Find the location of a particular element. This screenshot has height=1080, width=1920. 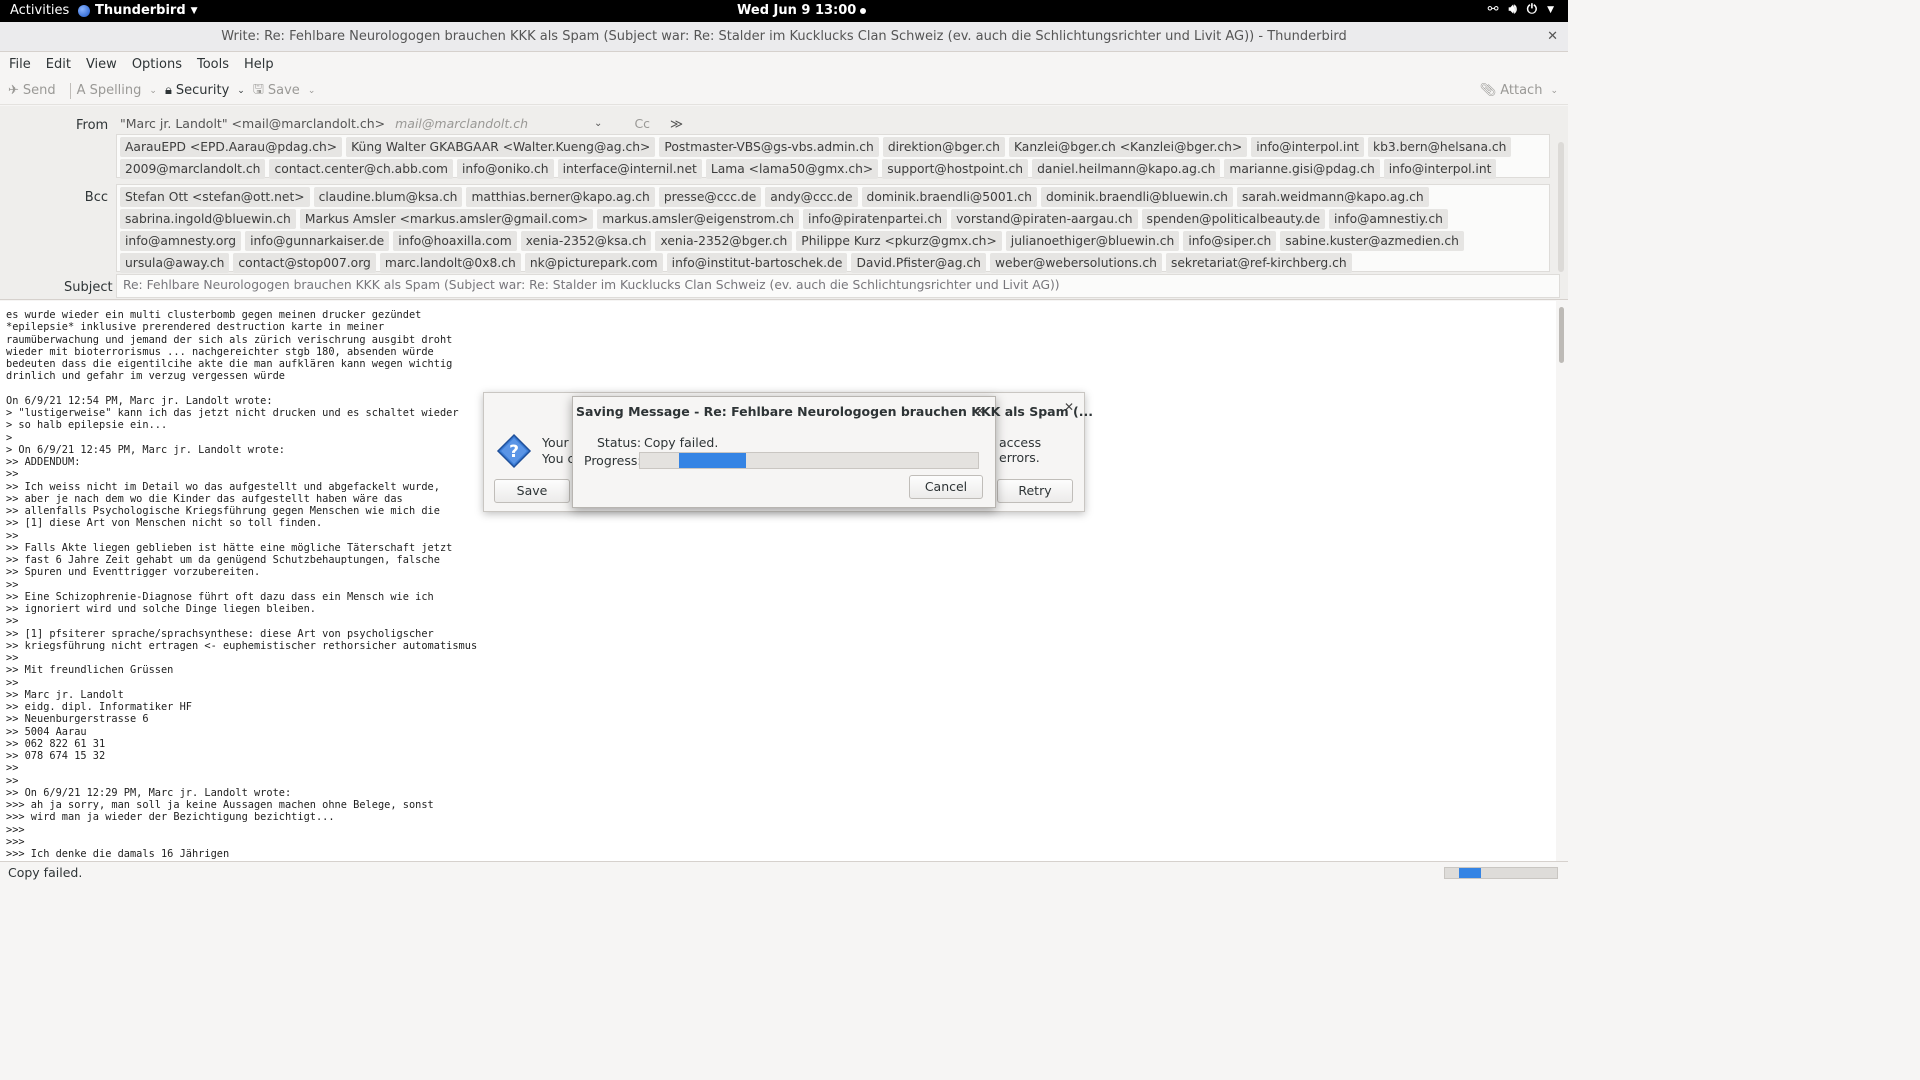

send-icon: ✈ is located at coordinates (13, 90).